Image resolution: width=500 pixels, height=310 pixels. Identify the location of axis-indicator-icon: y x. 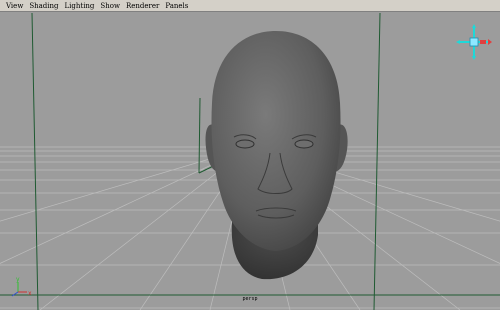
(21, 286).